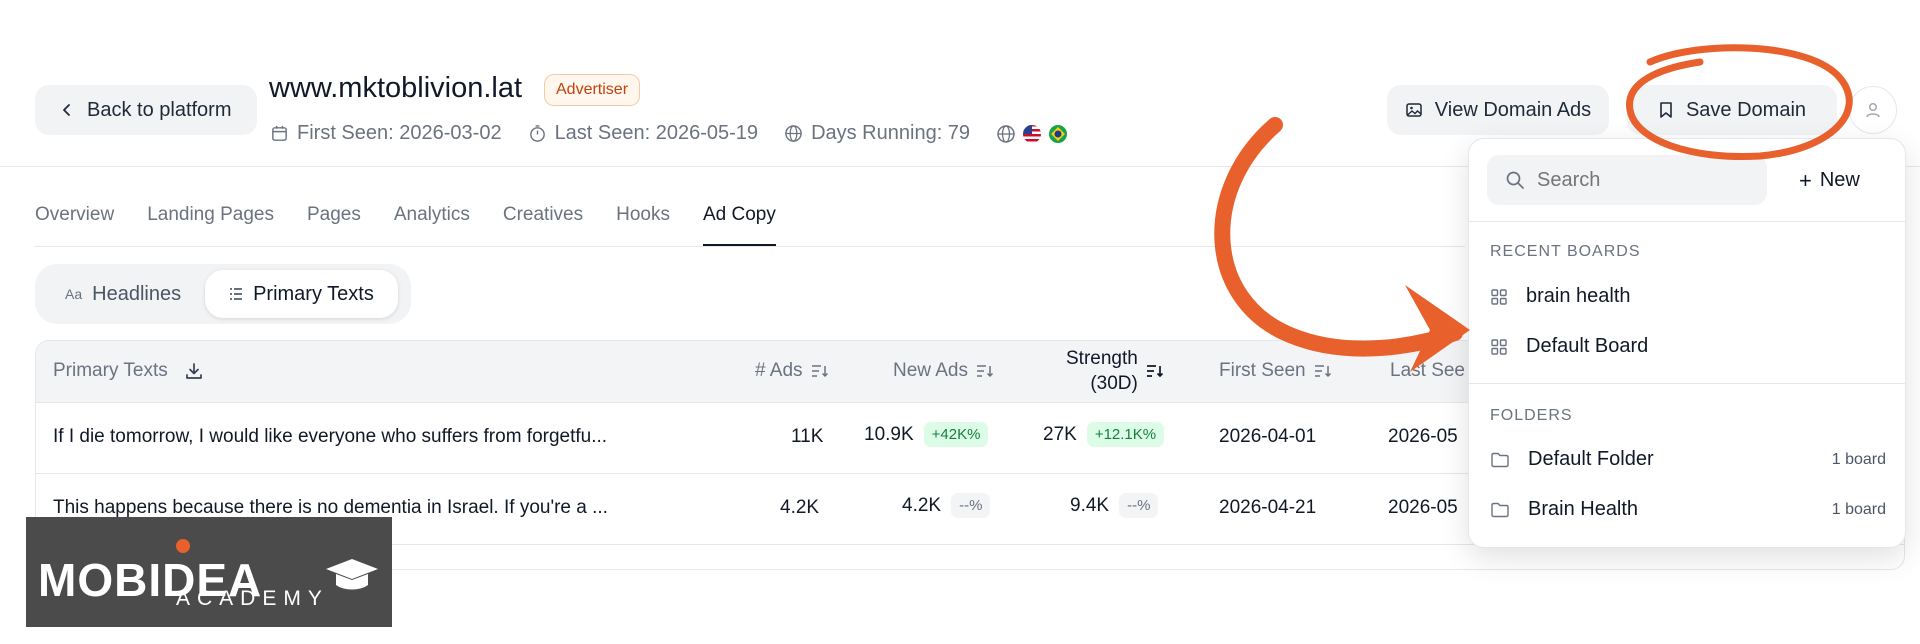 Image resolution: width=1920 pixels, height=644 pixels. Describe the element at coordinates (1338, 237) in the screenshot. I see `annotation-arrow` at that location.